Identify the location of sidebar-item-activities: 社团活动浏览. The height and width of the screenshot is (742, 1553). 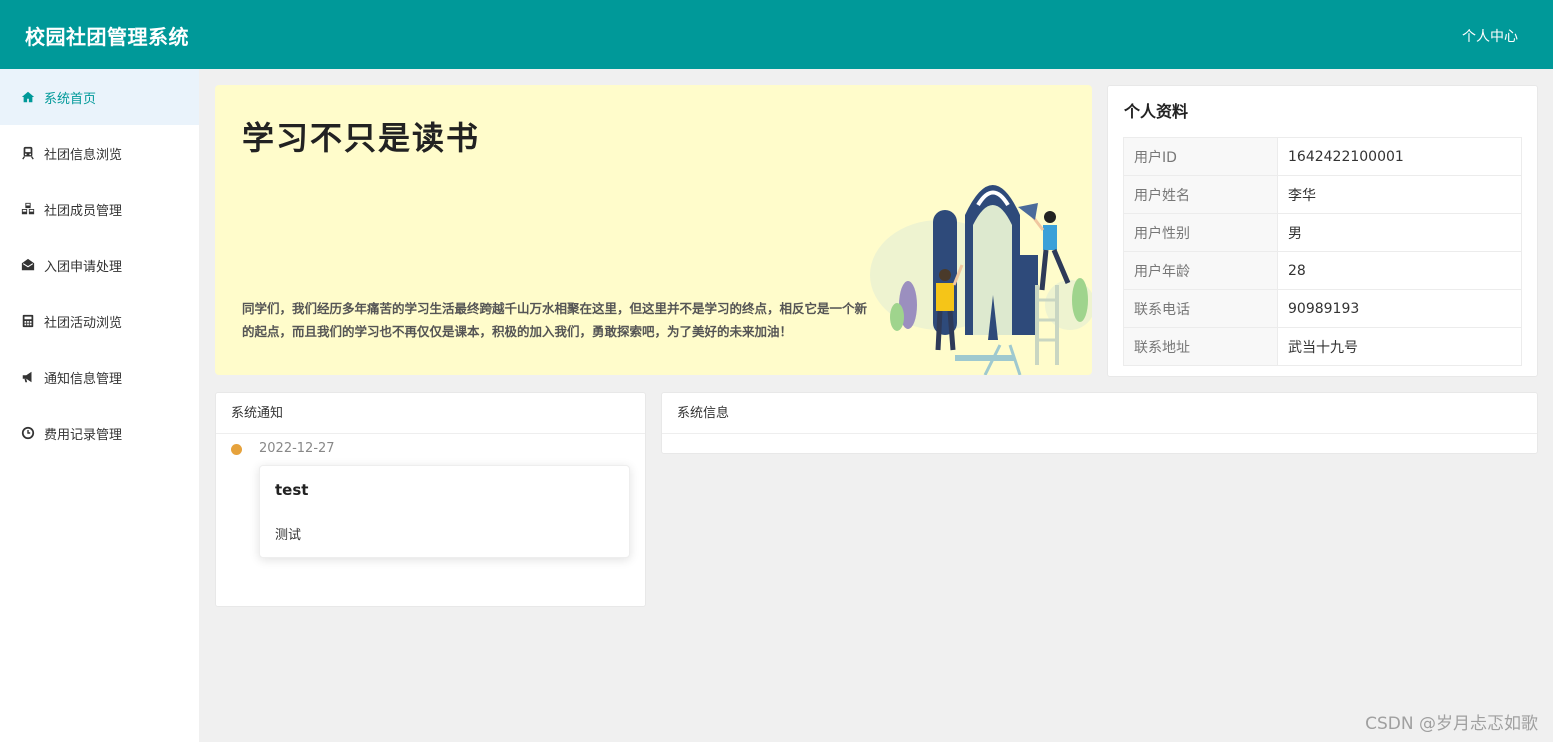
(99, 321).